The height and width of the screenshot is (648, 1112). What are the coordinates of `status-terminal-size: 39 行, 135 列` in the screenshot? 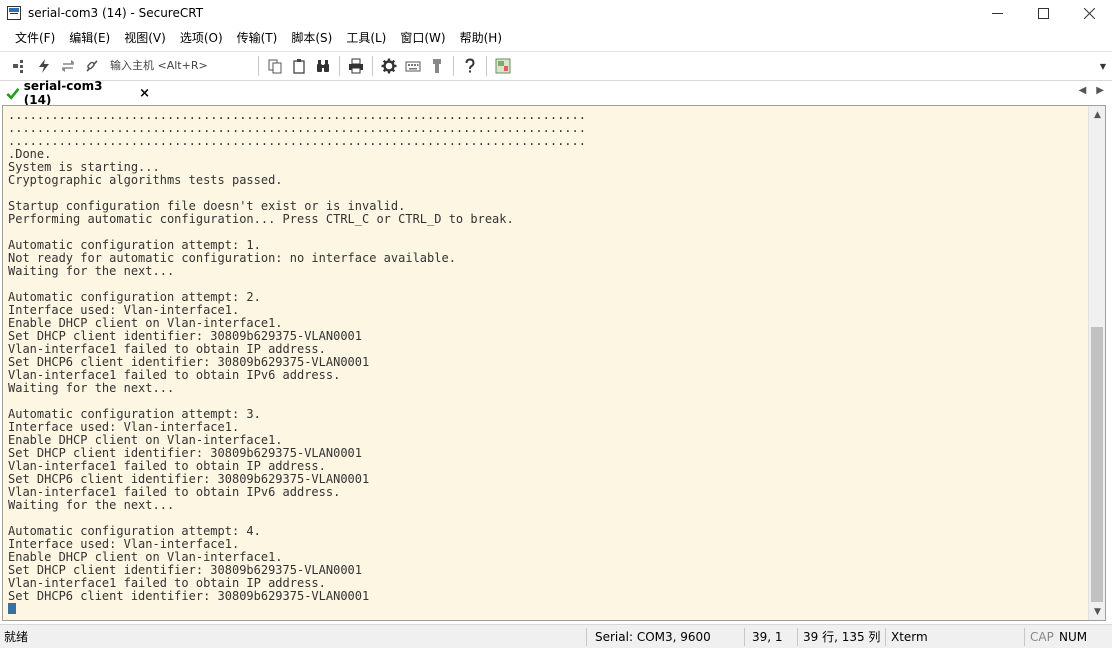 It's located at (842, 637).